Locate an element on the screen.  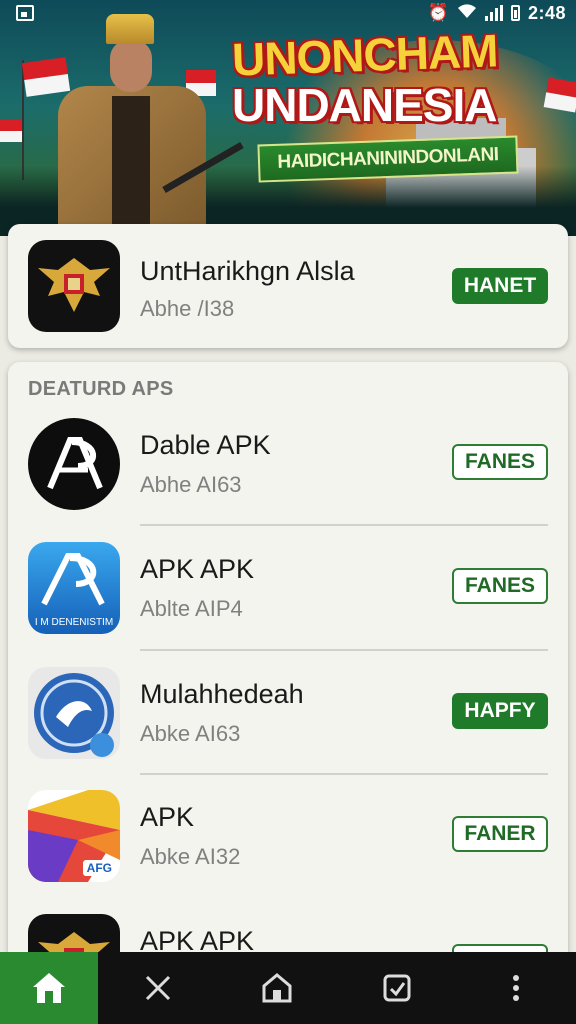
nav-tools is located at coordinates (158, 988).